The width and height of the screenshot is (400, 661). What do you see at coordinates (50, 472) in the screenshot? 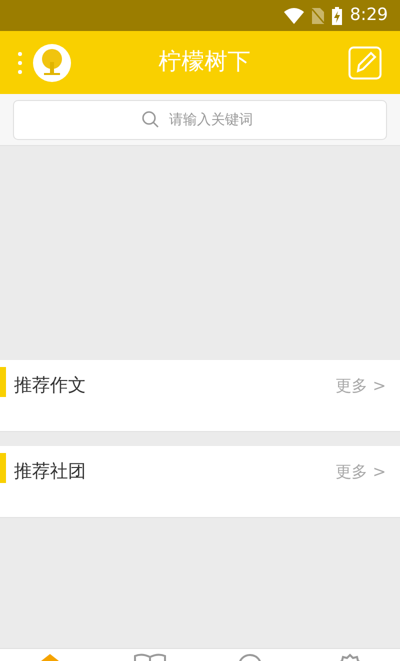
I see `section-title: 推荐社团` at bounding box center [50, 472].